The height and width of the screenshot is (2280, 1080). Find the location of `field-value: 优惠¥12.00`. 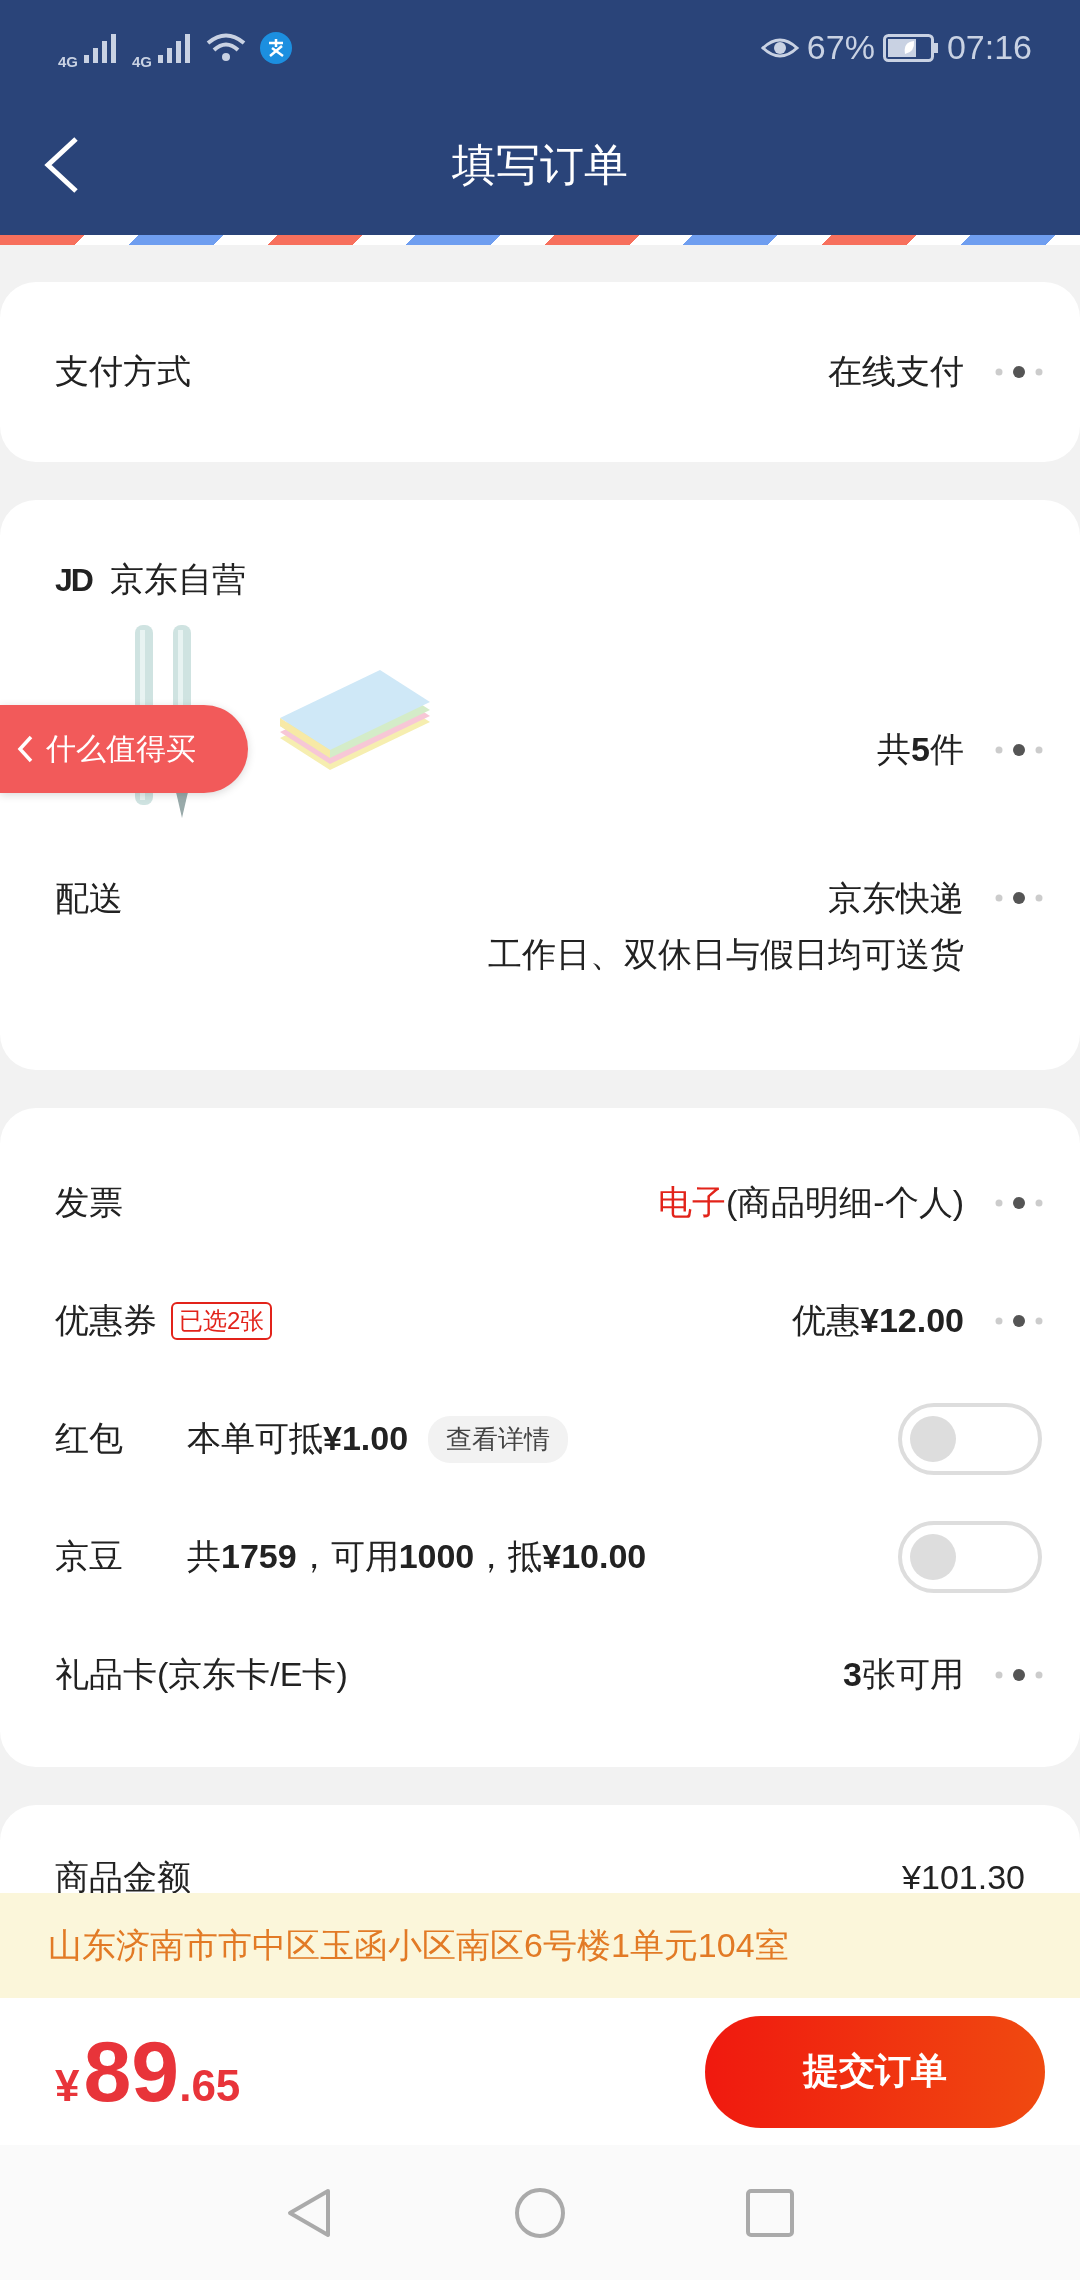

field-value: 优惠¥12.00 is located at coordinates (878, 1320).